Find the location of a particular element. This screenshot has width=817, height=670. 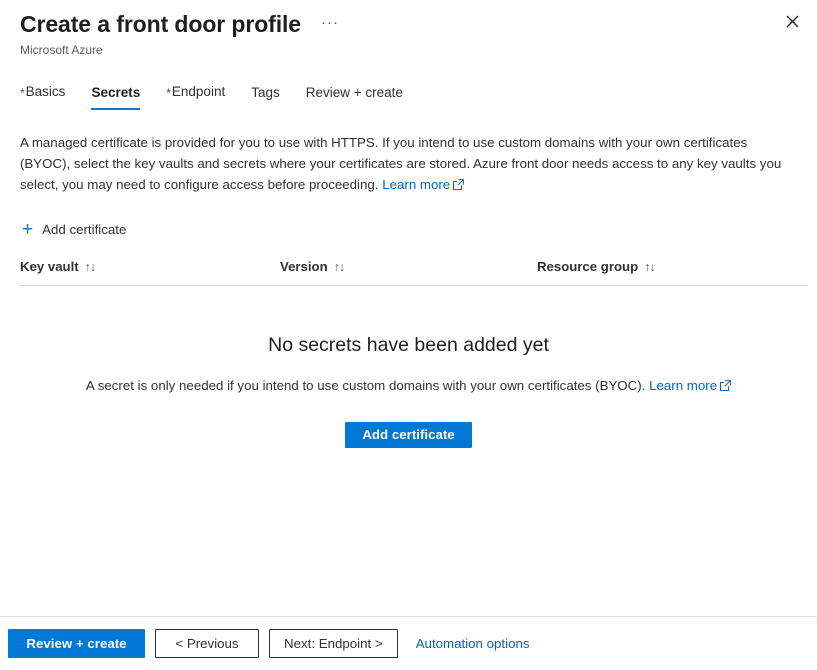

empty-state-add-certificate-button: Add certificate is located at coordinates (408, 435).